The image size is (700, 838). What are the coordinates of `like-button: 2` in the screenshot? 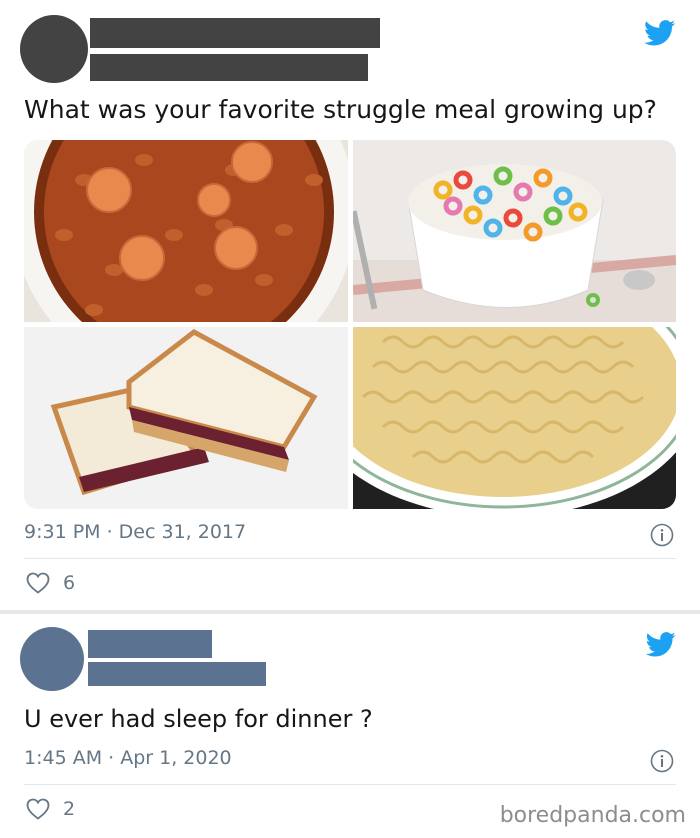 It's located at (50, 809).